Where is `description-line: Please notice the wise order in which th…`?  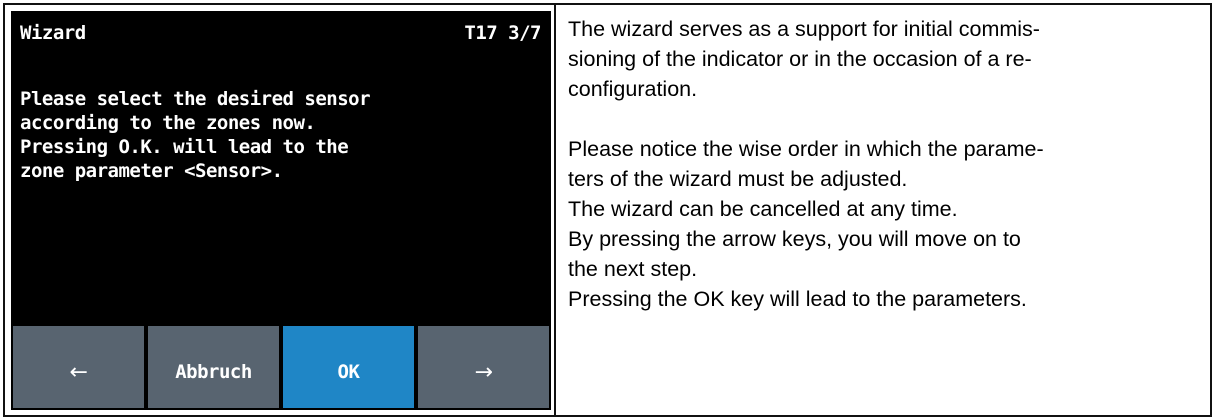 description-line: Please notice the wise order in which th… is located at coordinates (806, 149).